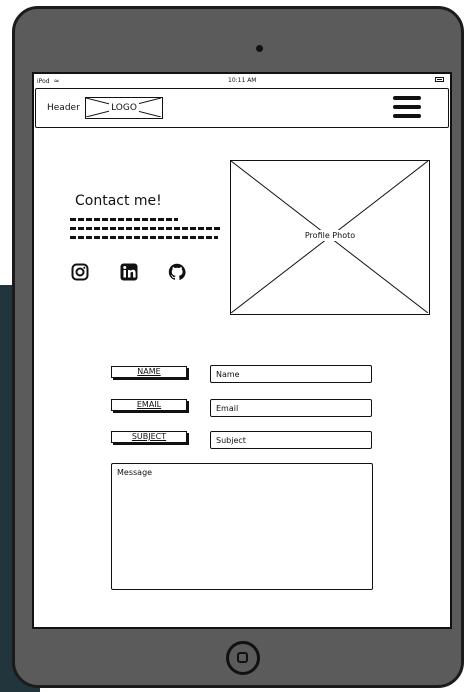 The height and width of the screenshot is (692, 467). What do you see at coordinates (242, 108) in the screenshot?
I see `header-bar: Header LOGO` at bounding box center [242, 108].